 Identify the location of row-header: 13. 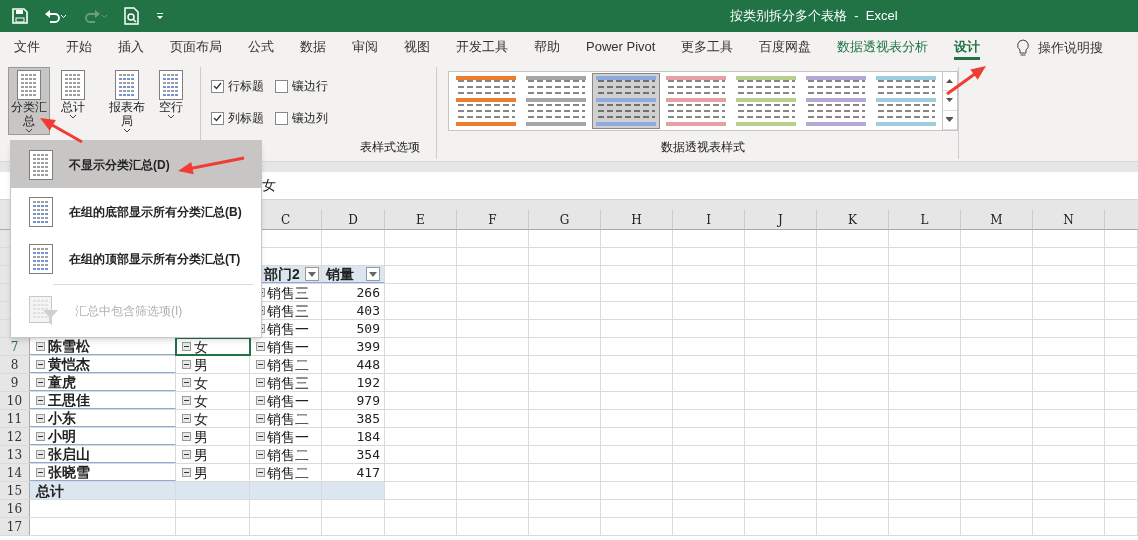
(15, 454).